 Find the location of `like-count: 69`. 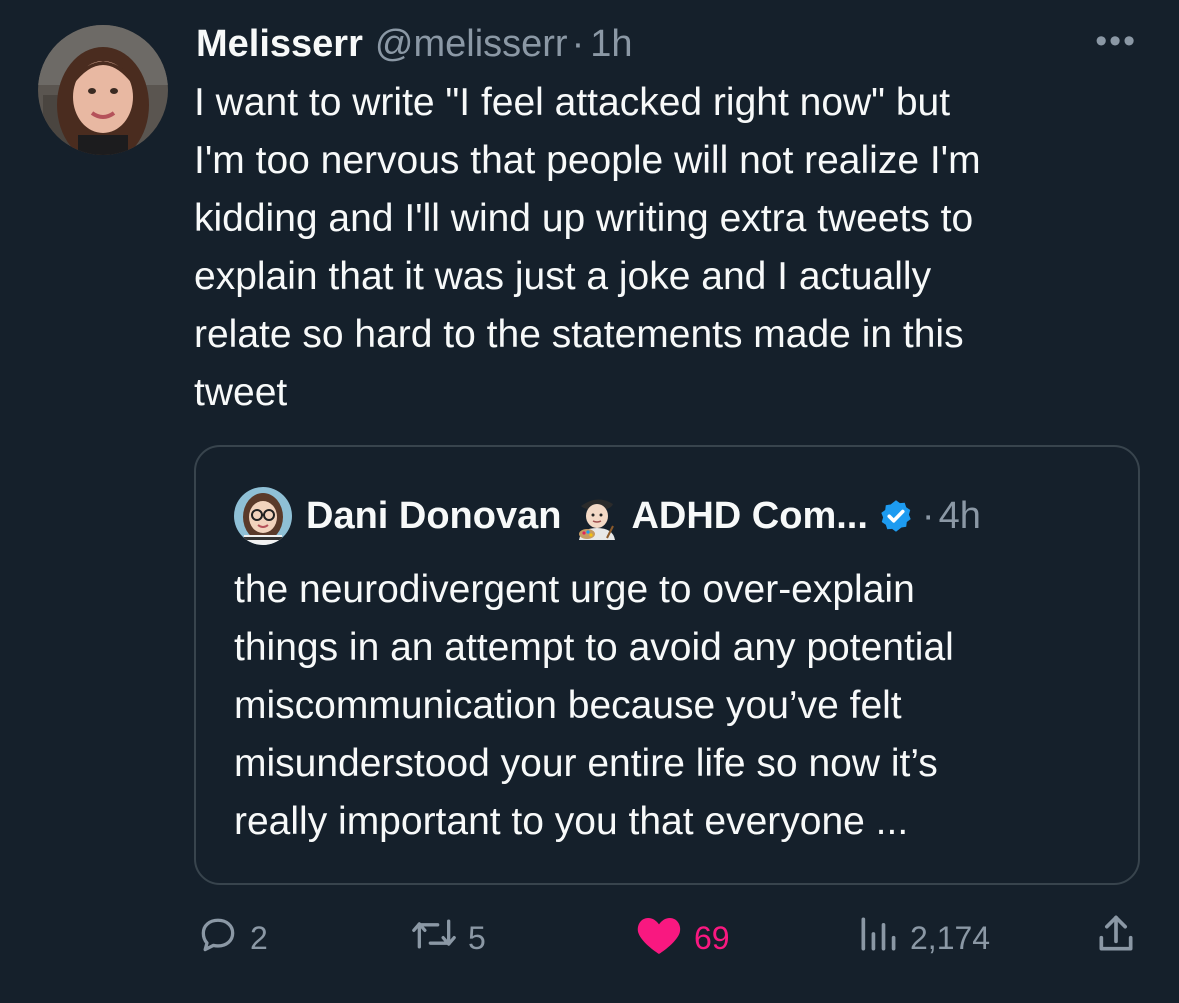

like-count: 69 is located at coordinates (712, 937).